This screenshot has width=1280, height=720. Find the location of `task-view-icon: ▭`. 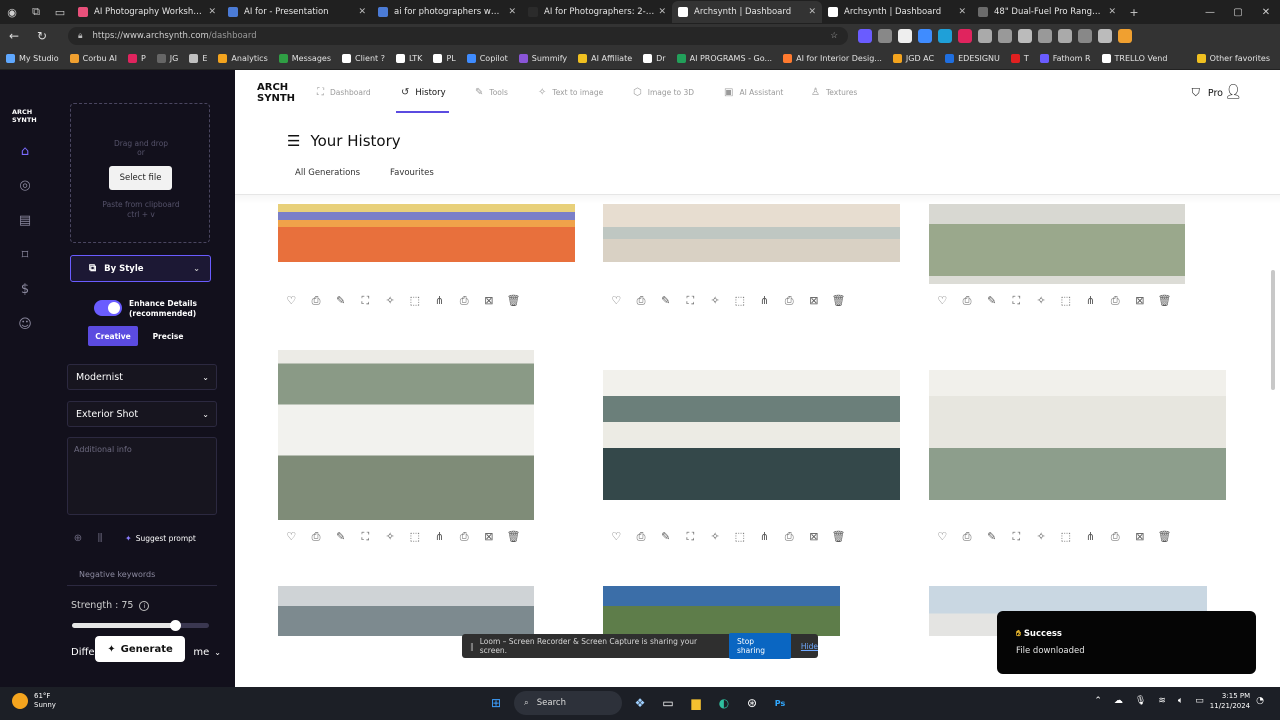

task-view-icon: ▭ is located at coordinates (668, 703).